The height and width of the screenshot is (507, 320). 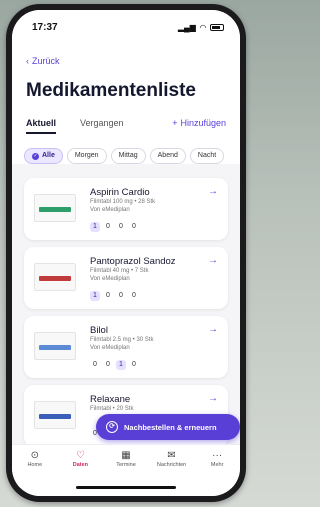 I want to click on medication-name: Aspirin Cardio, so click(x=120, y=192).